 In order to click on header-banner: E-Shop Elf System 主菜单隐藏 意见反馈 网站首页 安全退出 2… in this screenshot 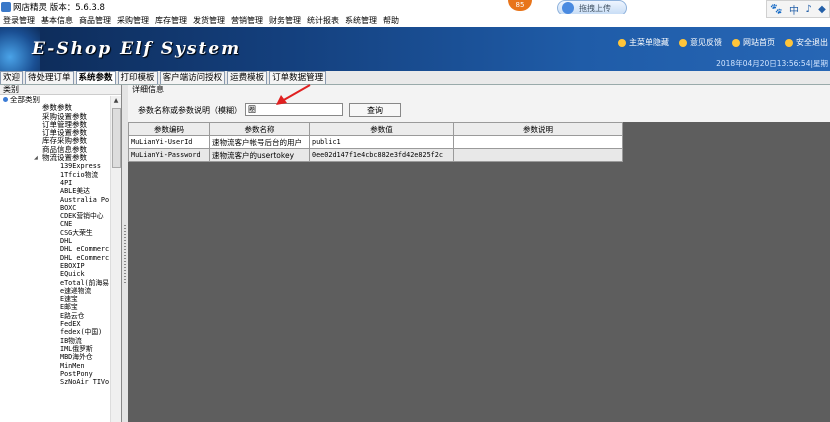, I will do `click(415, 49)`.